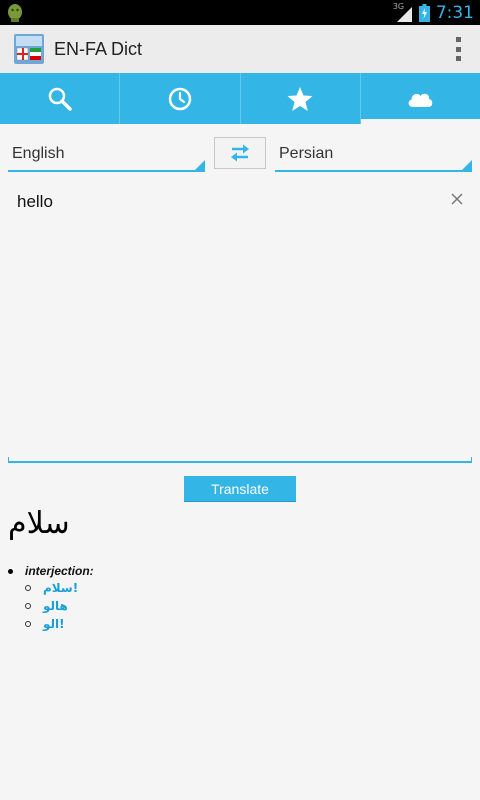 This screenshot has height=800, width=480. What do you see at coordinates (55, 606) in the screenshot?
I see `meaning-link: هالو` at bounding box center [55, 606].